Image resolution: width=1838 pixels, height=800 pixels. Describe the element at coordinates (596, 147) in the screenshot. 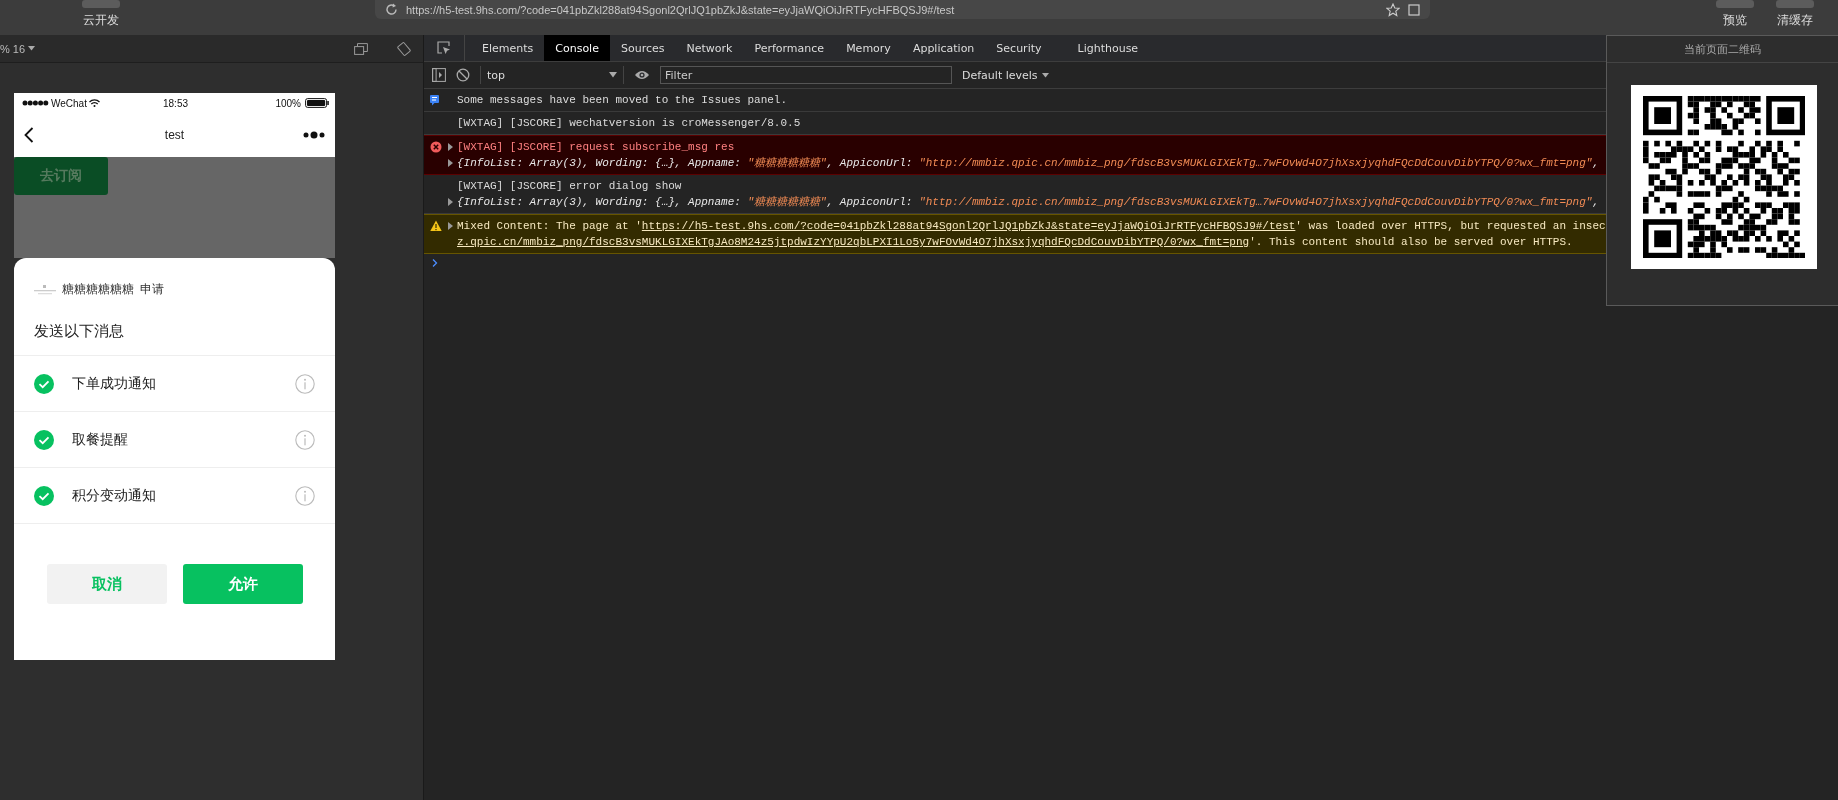

I see `console-message: [WXTAG] [JSCORE] request subscribe_msg res` at that location.